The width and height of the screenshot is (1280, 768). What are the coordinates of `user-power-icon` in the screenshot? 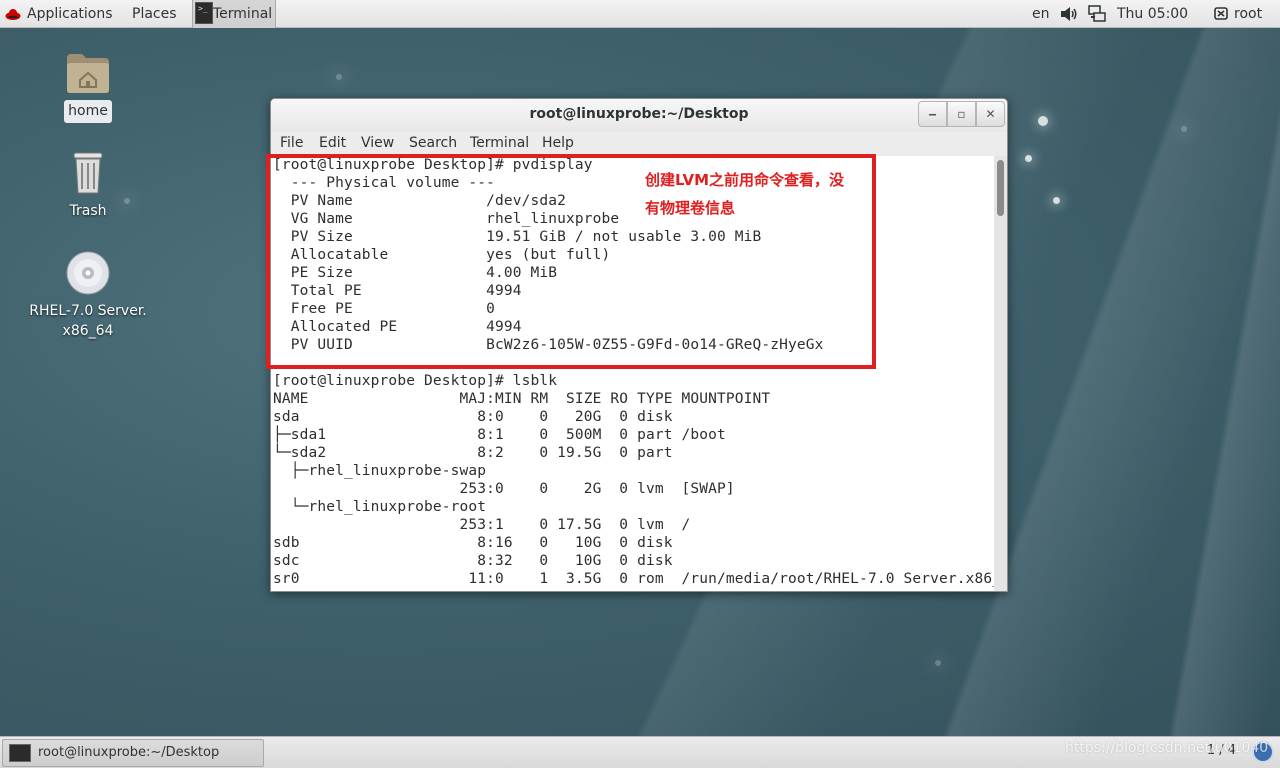 It's located at (1221, 13).